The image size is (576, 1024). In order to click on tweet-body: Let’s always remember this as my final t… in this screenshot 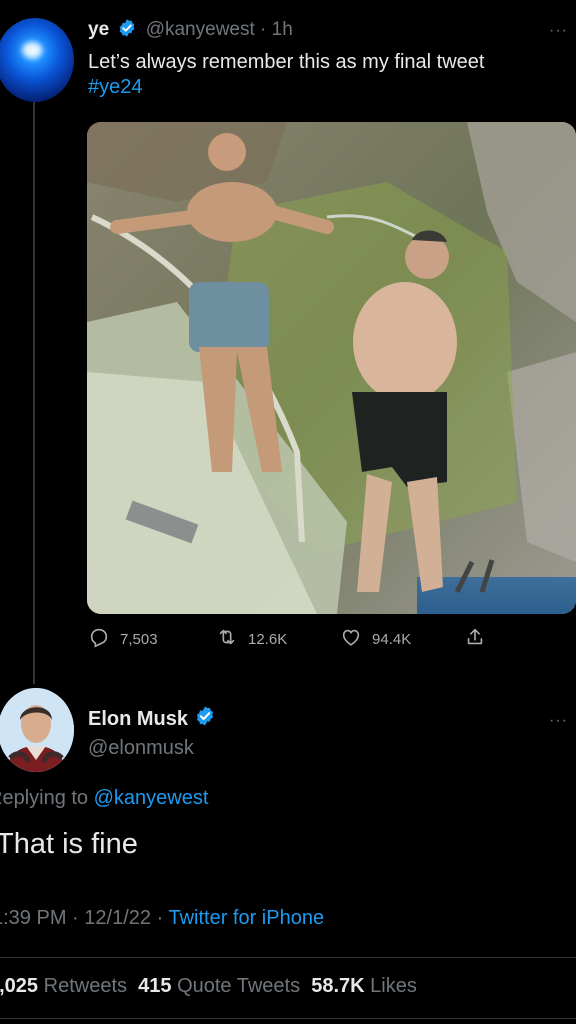, I will do `click(286, 62)`.